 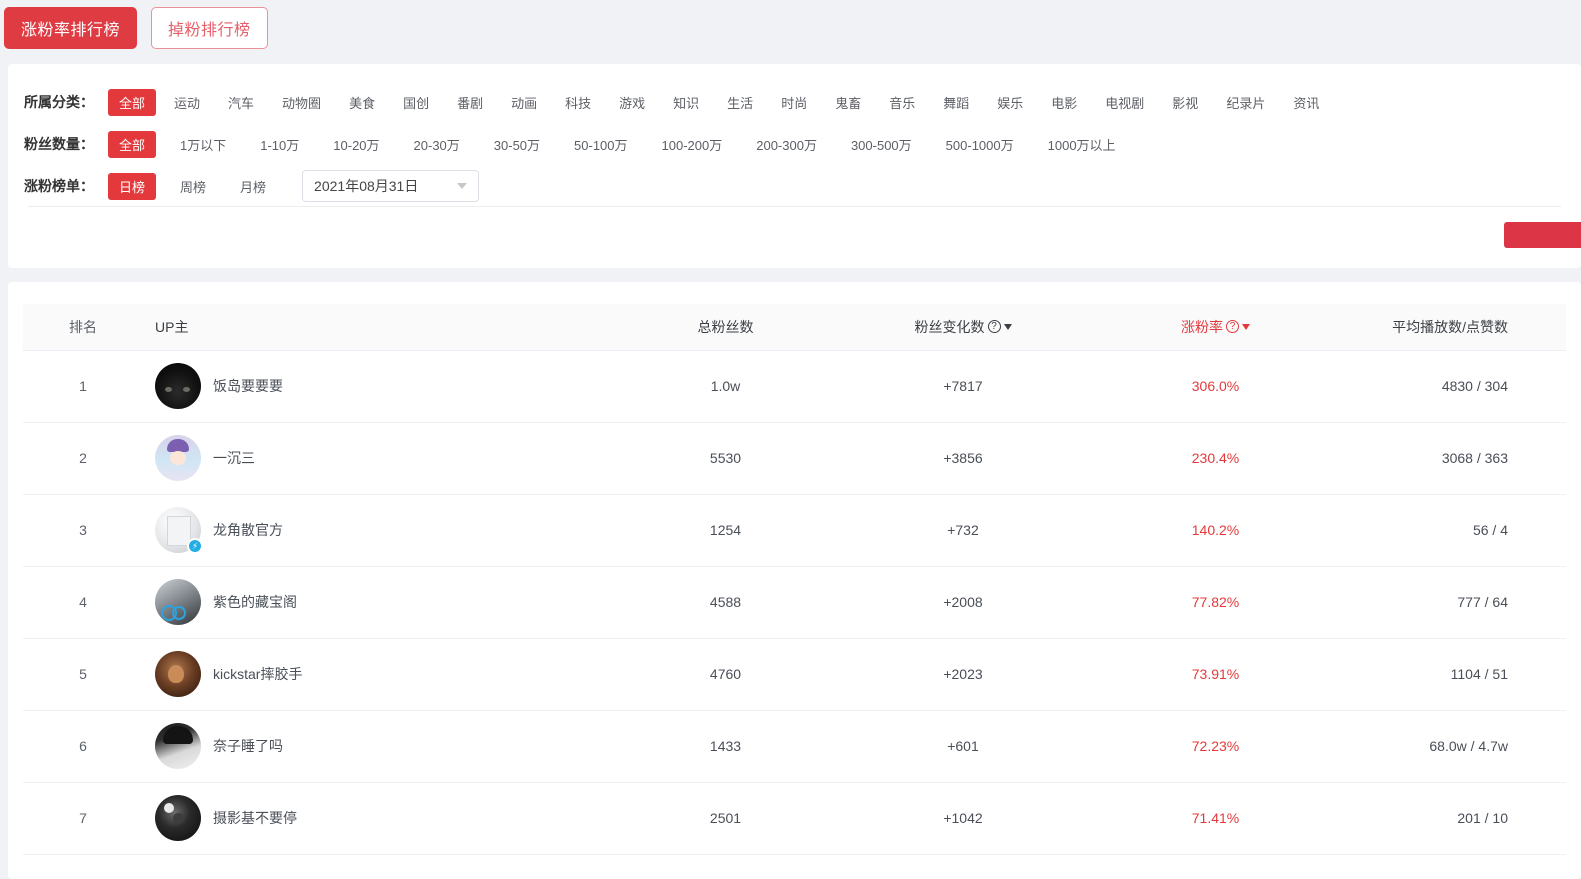 What do you see at coordinates (253, 186) in the screenshot?
I see `period-chip-2: 月榜` at bounding box center [253, 186].